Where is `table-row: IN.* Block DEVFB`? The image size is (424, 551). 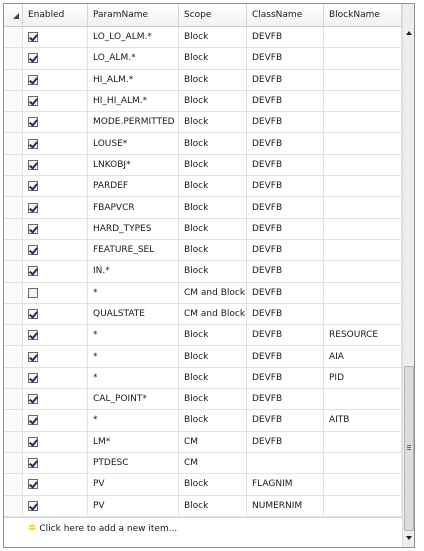 table-row: IN.* Block DEVFB is located at coordinates (203, 272).